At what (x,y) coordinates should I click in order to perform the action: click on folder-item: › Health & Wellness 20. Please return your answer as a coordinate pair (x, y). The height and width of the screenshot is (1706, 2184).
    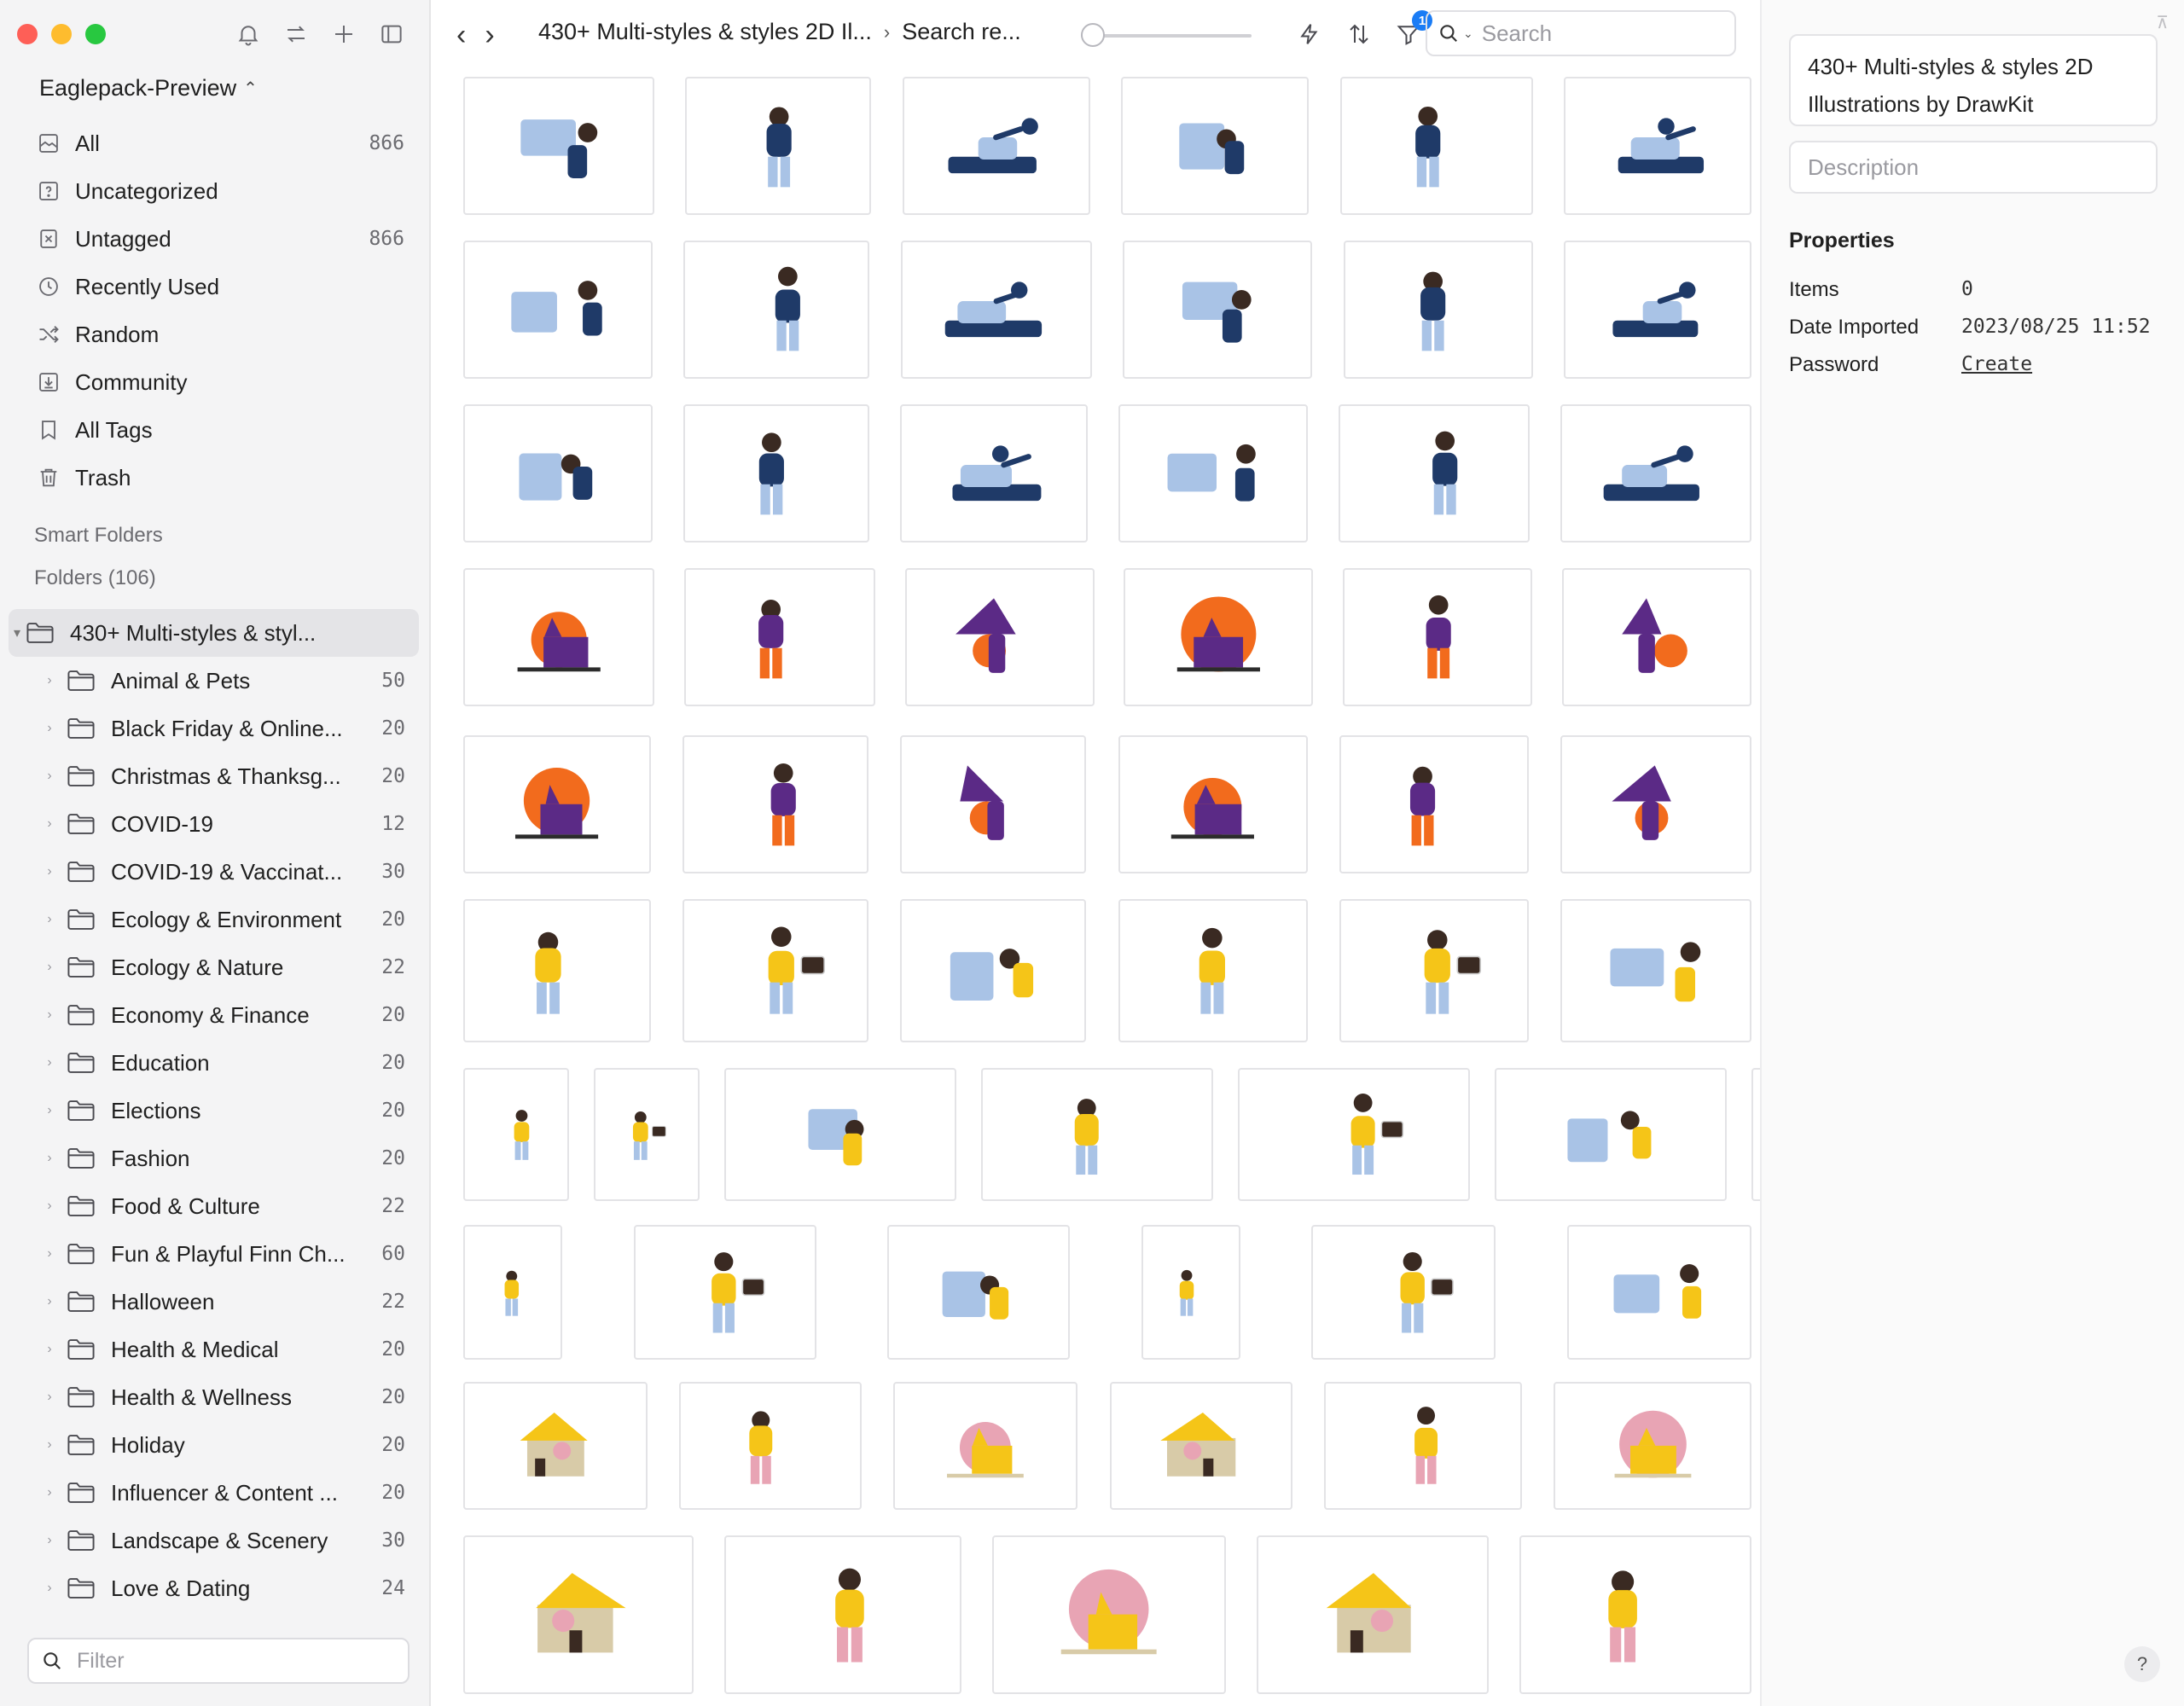
    Looking at the image, I should click on (216, 1397).